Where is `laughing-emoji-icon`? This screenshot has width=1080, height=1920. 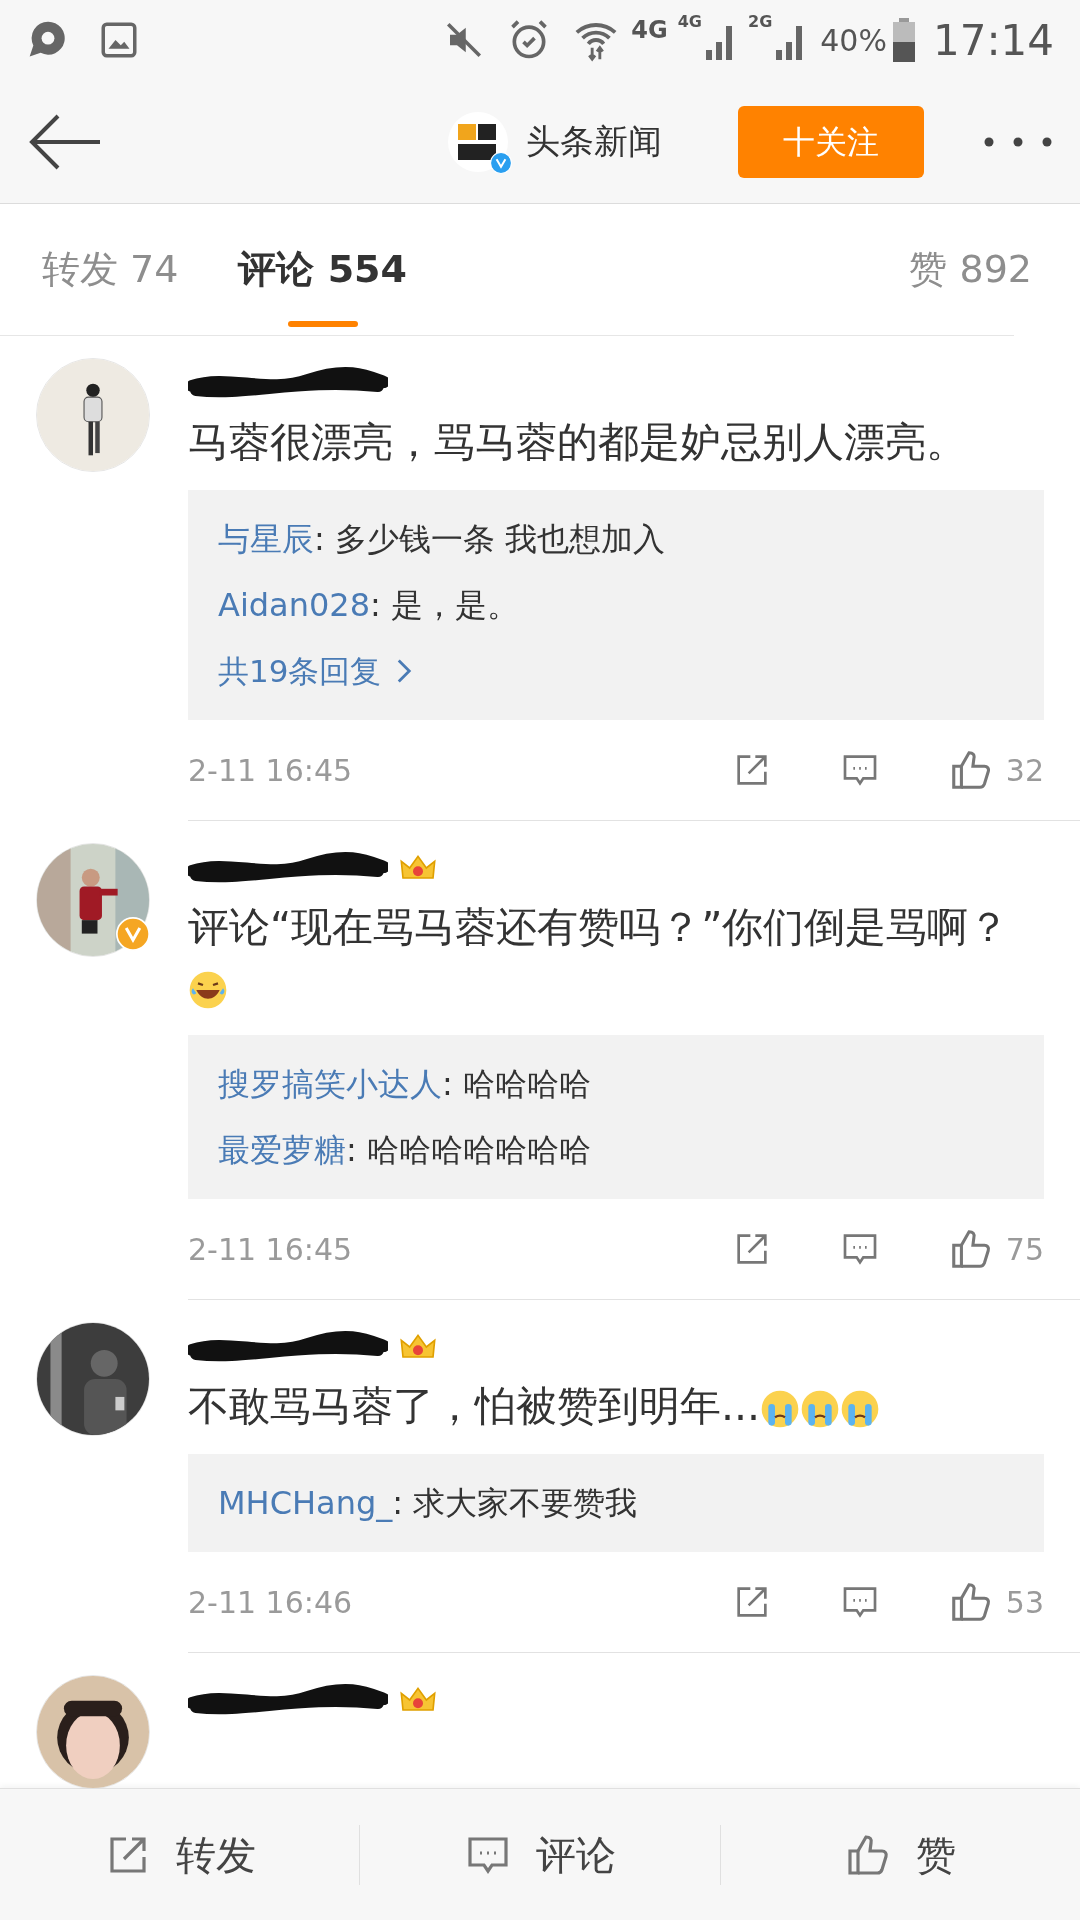 laughing-emoji-icon is located at coordinates (208, 990).